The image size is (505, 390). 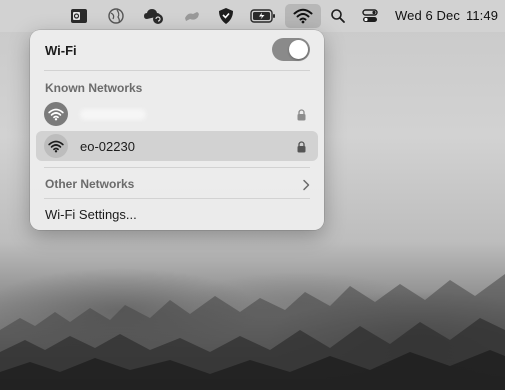 What do you see at coordinates (192, 16) in the screenshot?
I see `link-icon` at bounding box center [192, 16].